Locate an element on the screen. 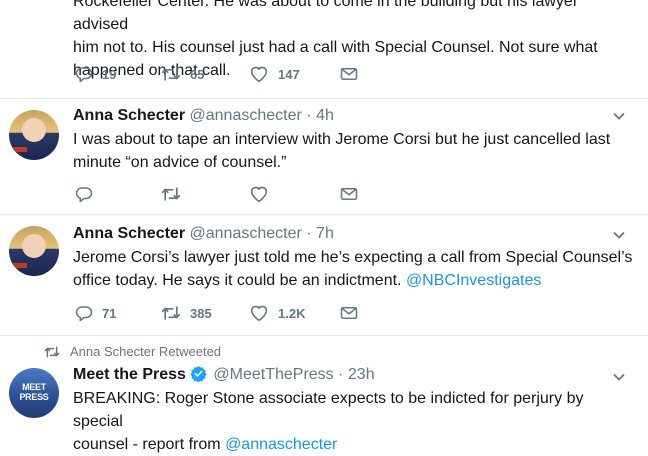  tweet-time: 7h is located at coordinates (325, 233).